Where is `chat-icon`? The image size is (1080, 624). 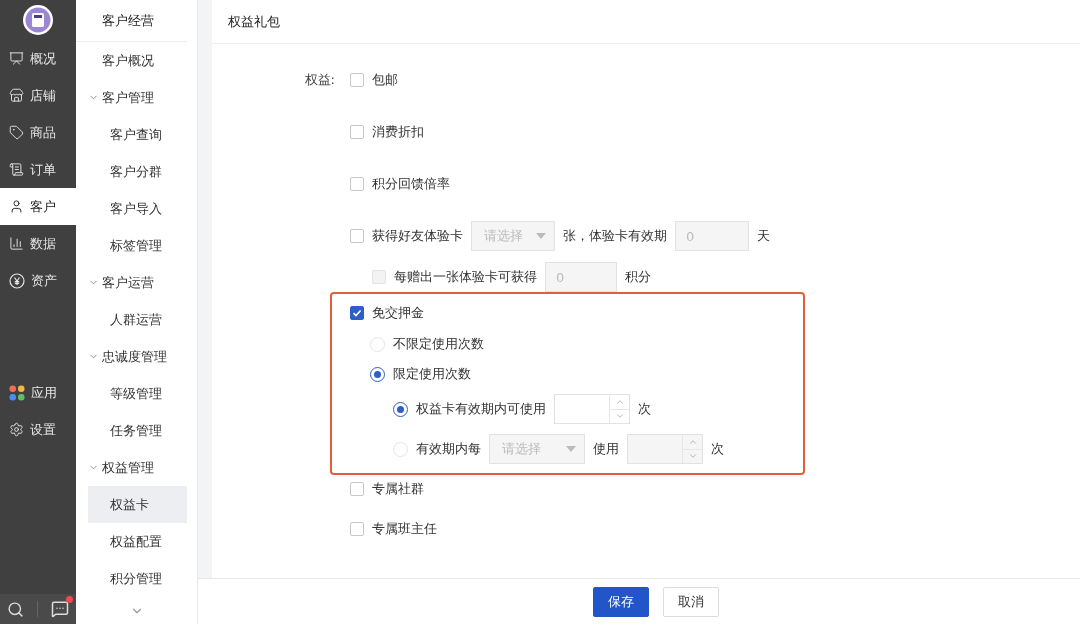
chat-icon is located at coordinates (60, 609).